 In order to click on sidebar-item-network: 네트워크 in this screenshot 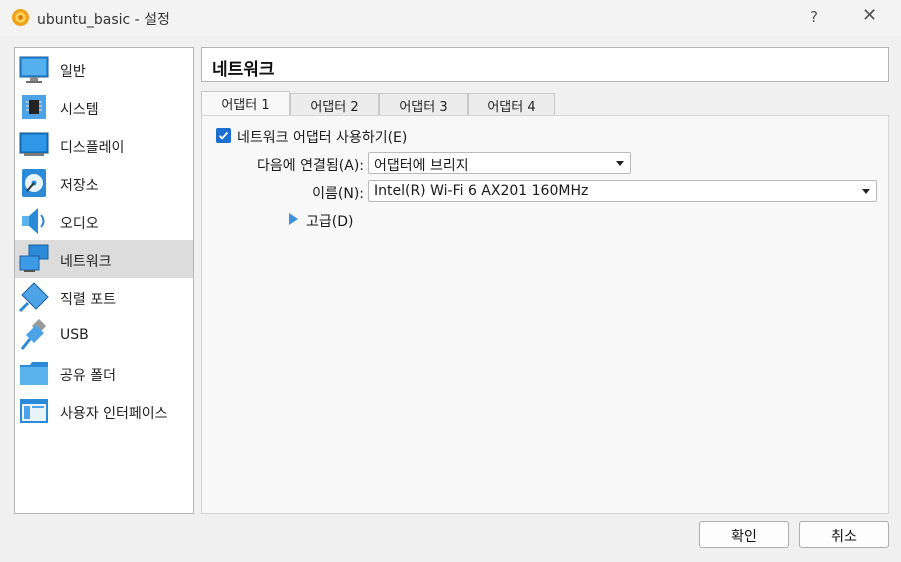, I will do `click(104, 259)`.